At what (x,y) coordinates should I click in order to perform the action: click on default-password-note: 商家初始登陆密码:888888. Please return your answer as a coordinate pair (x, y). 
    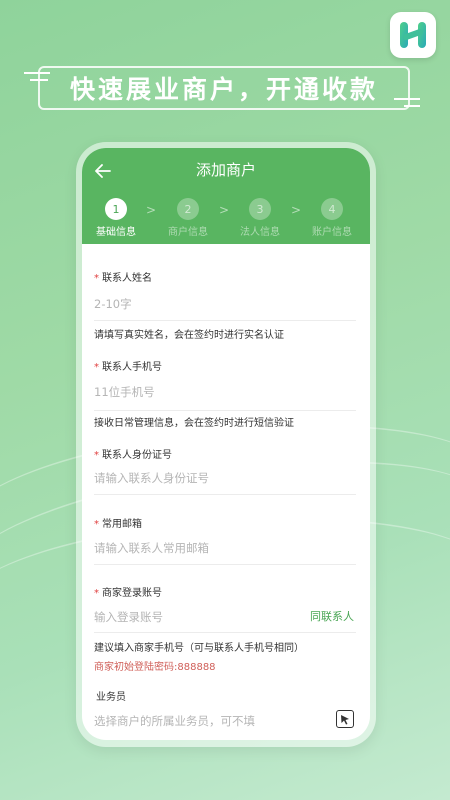
    Looking at the image, I should click on (155, 667).